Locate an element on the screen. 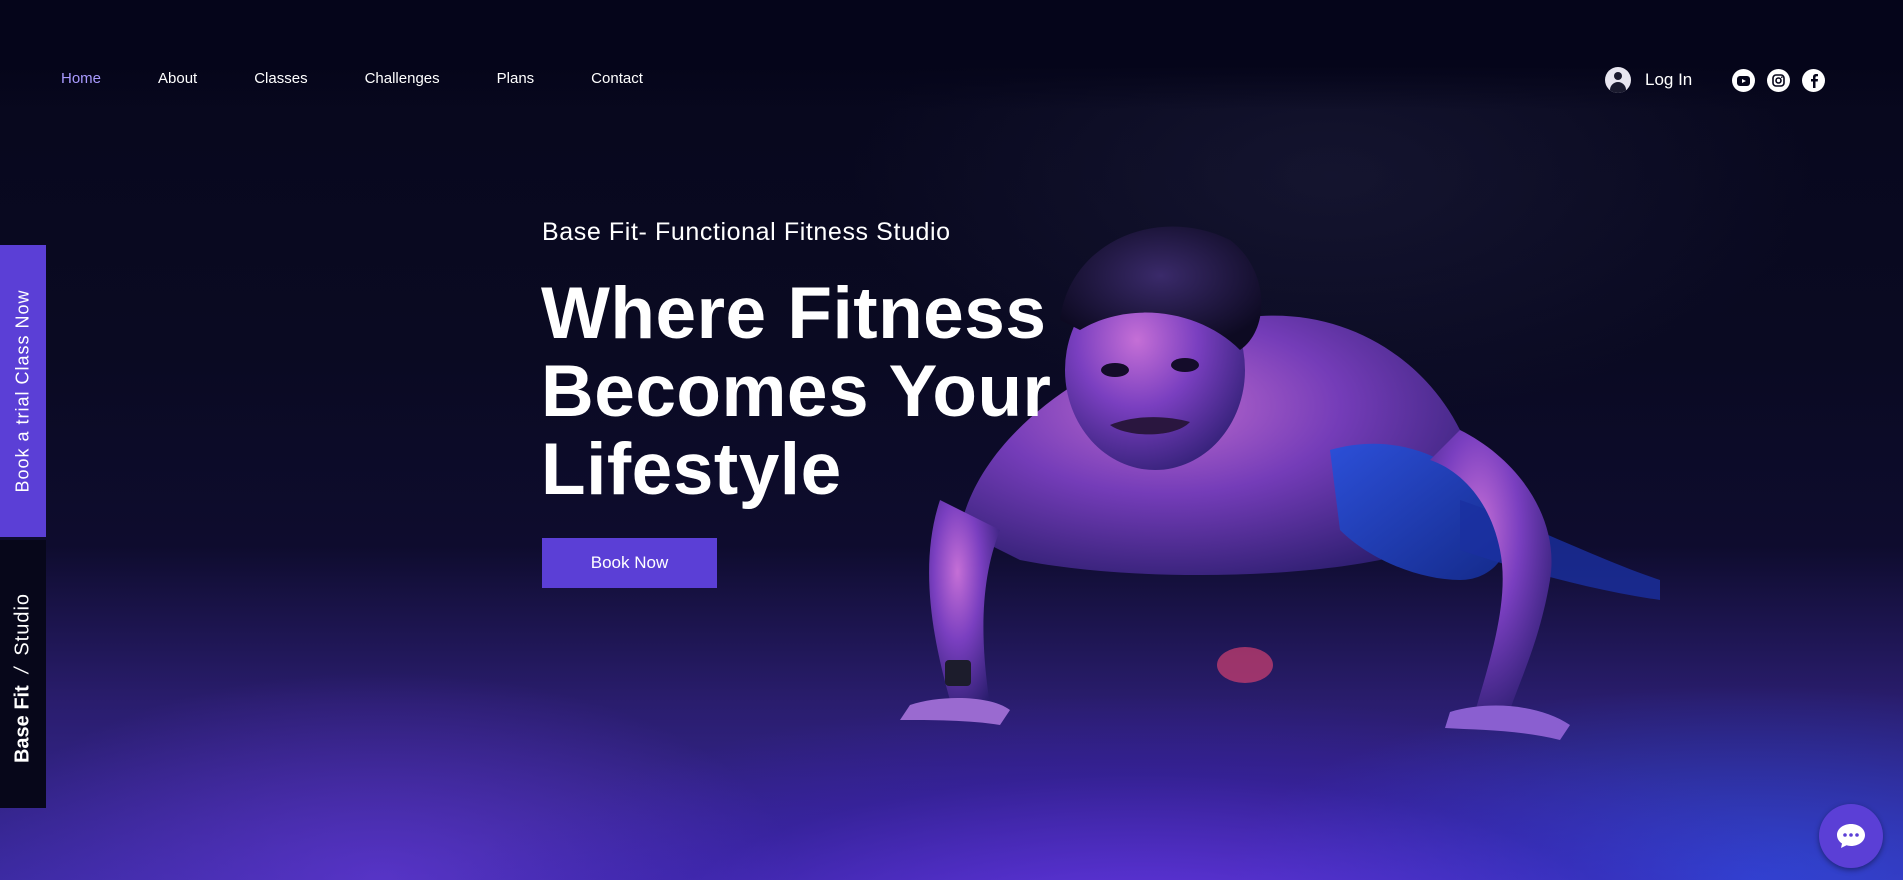 This screenshot has width=1903, height=880. nav-item-challenges: Challenges is located at coordinates (402, 78).